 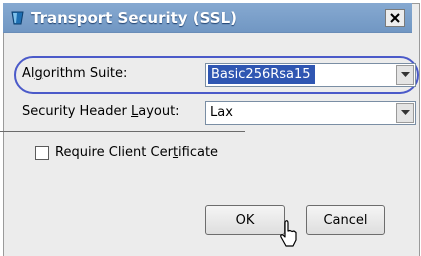 I want to click on algorithm-suite-select: Basic256Rsa15, so click(x=310, y=75).